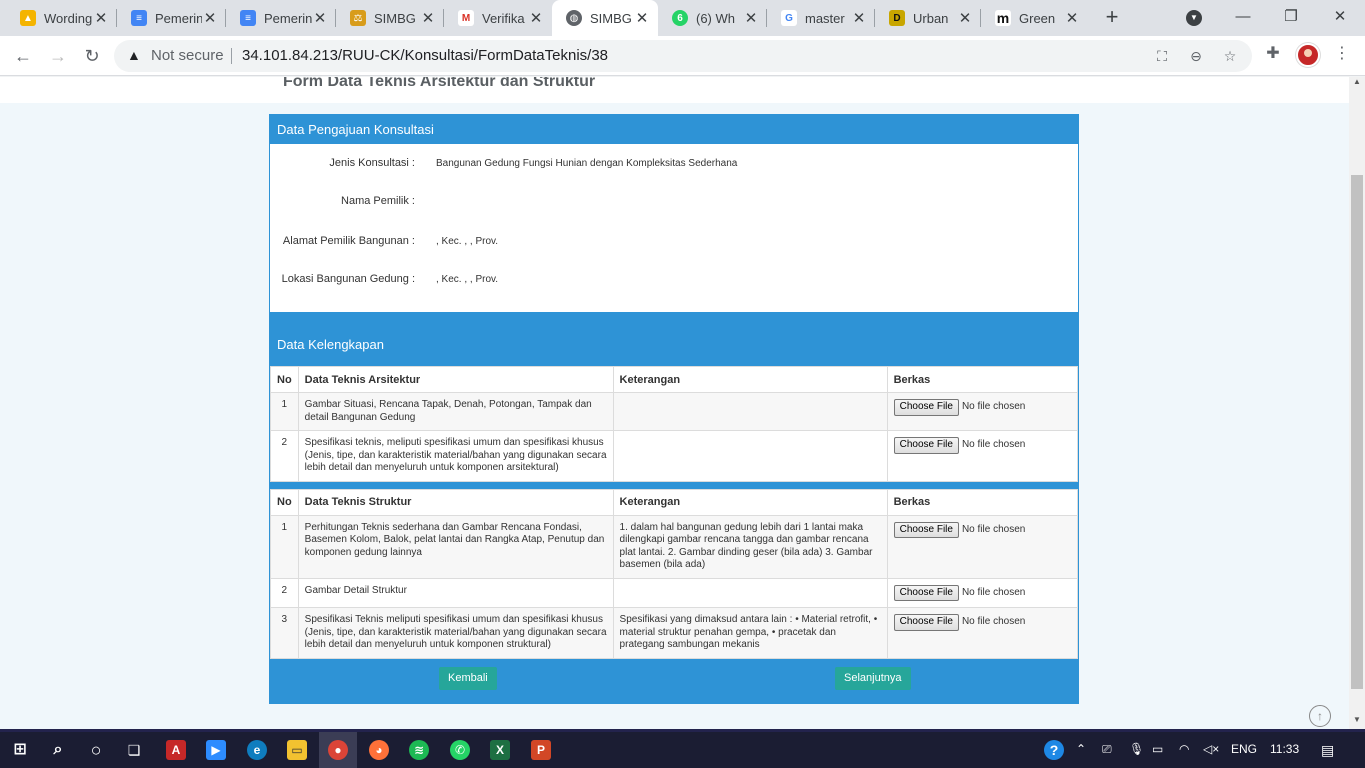 Image resolution: width=1365 pixels, height=768 pixels. I want to click on new-tab-button: +, so click(1112, 18).